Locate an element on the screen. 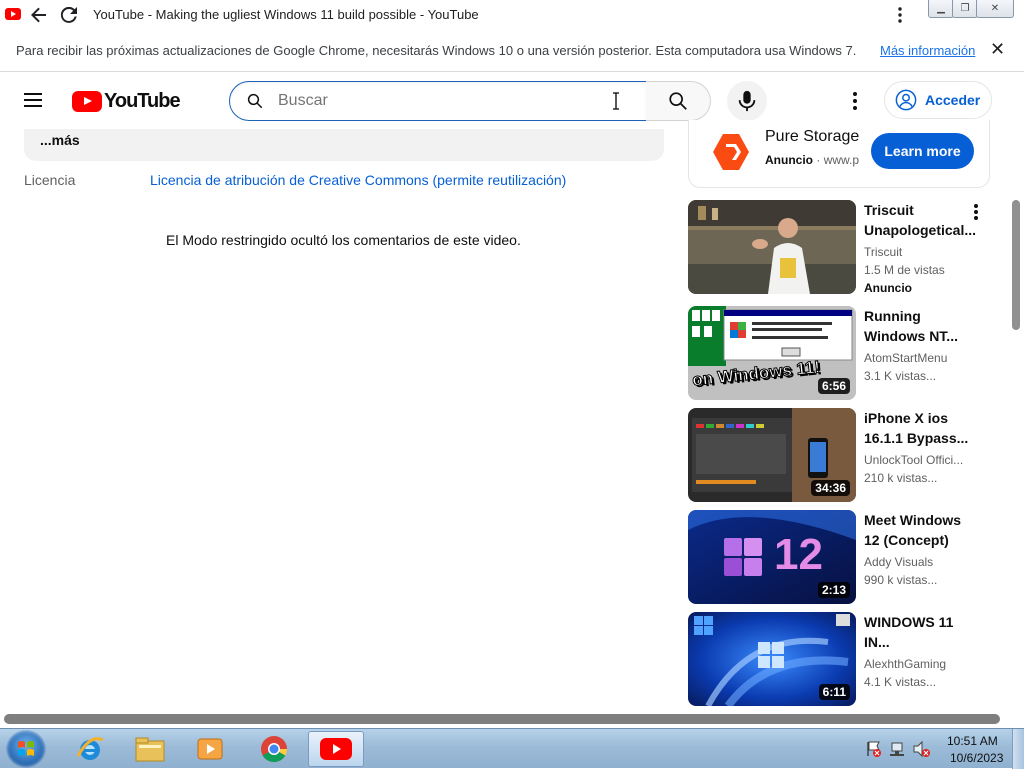 The image size is (1024, 773). vertical-scrollbar-thumb is located at coordinates (1016, 265).